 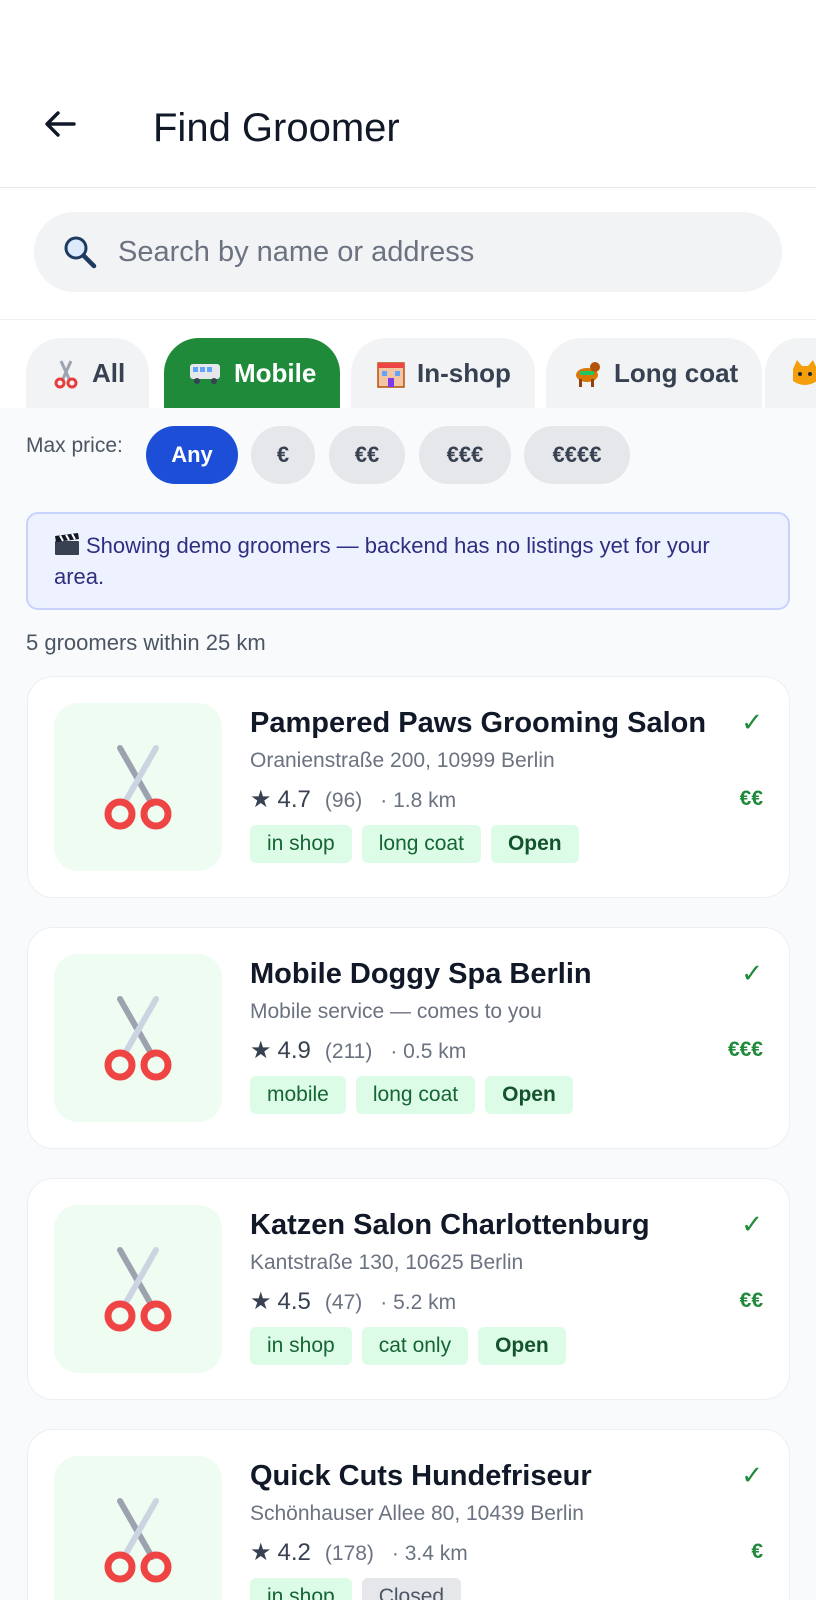 I want to click on groomer-address: Kantstraße 130, 10625 Berlin, so click(x=387, y=1262).